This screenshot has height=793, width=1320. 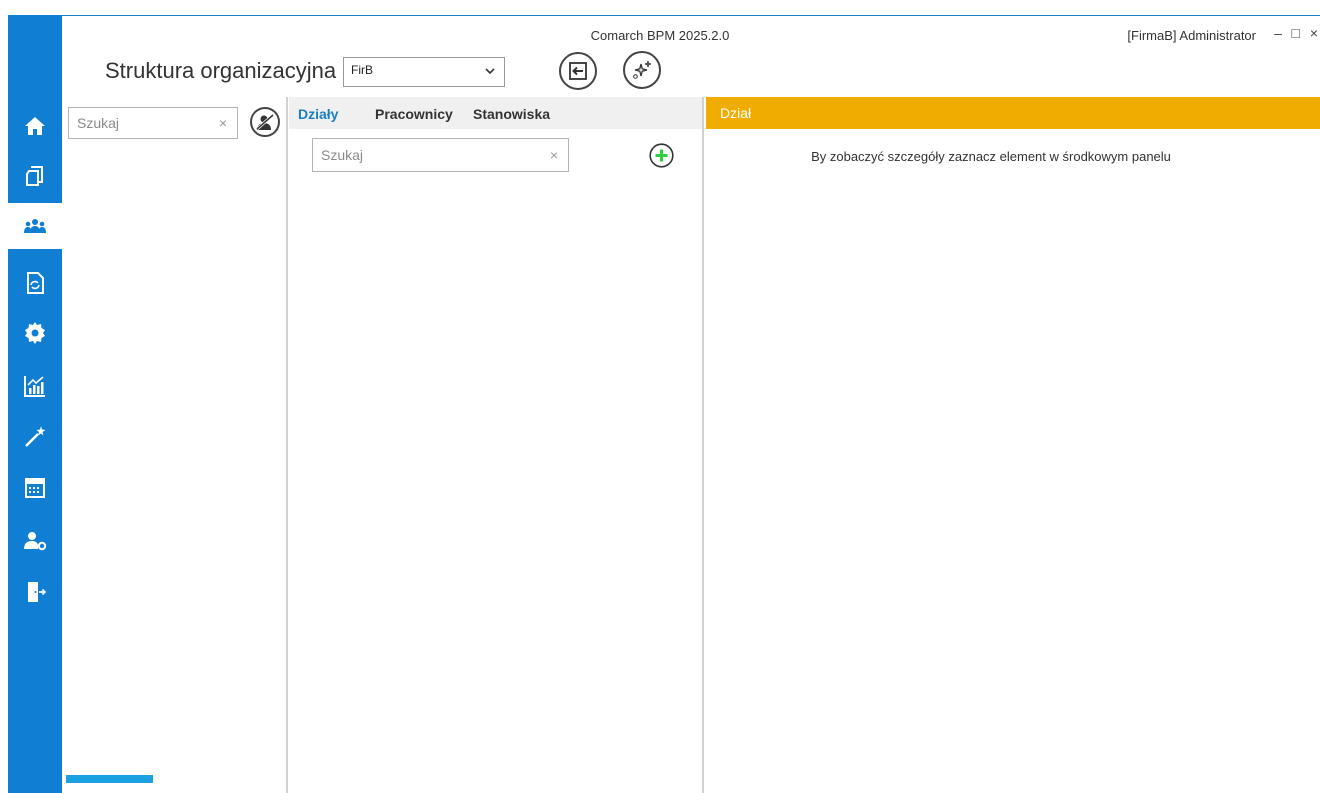 I want to click on minimize-button: –, so click(x=1278, y=33).